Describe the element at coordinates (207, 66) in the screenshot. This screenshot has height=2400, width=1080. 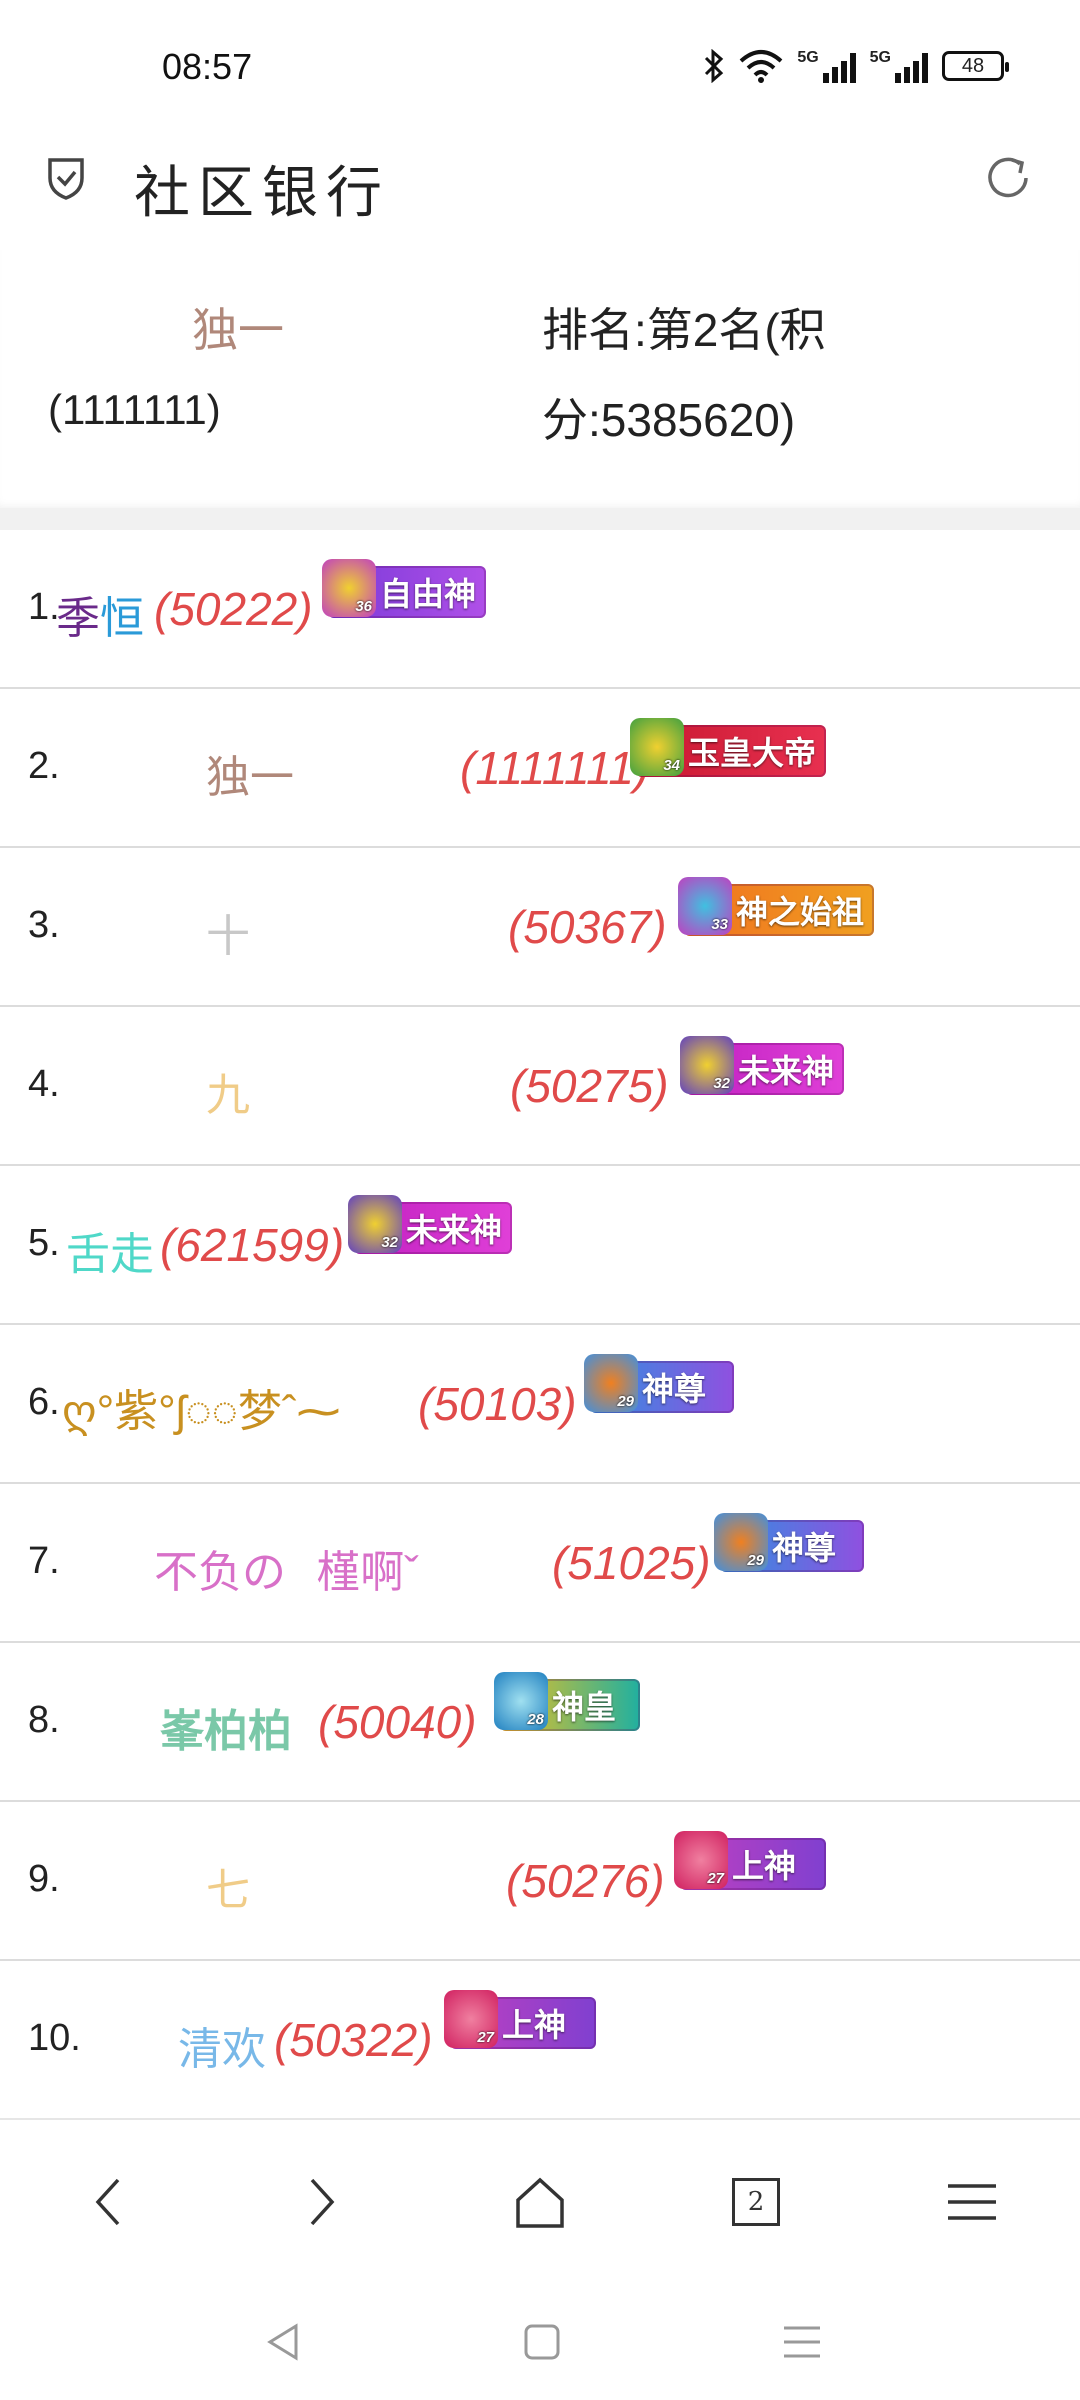
I see `status-time: 08:57` at that location.